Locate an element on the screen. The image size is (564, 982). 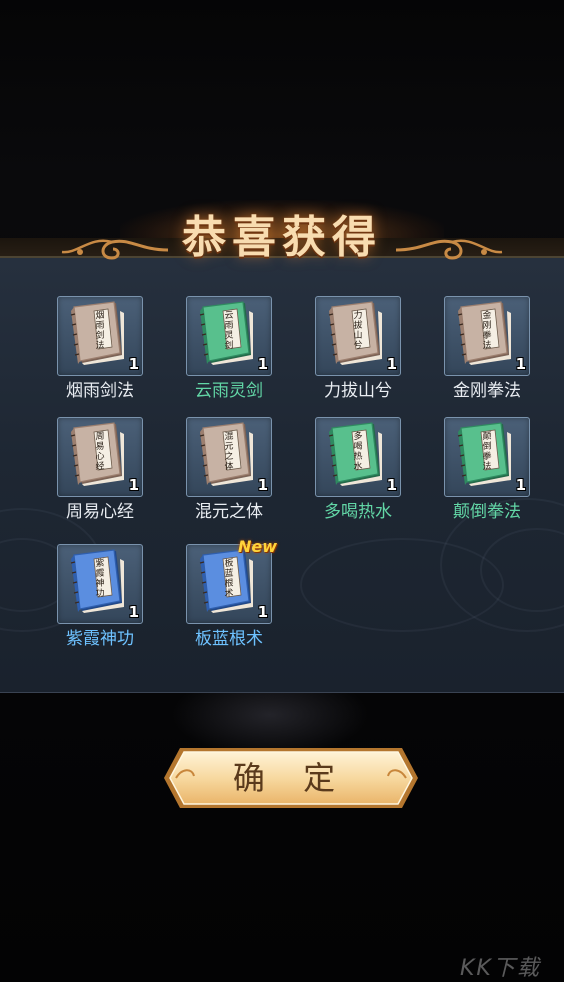
item-frame: 力拔山兮 1 is located at coordinates (358, 336).